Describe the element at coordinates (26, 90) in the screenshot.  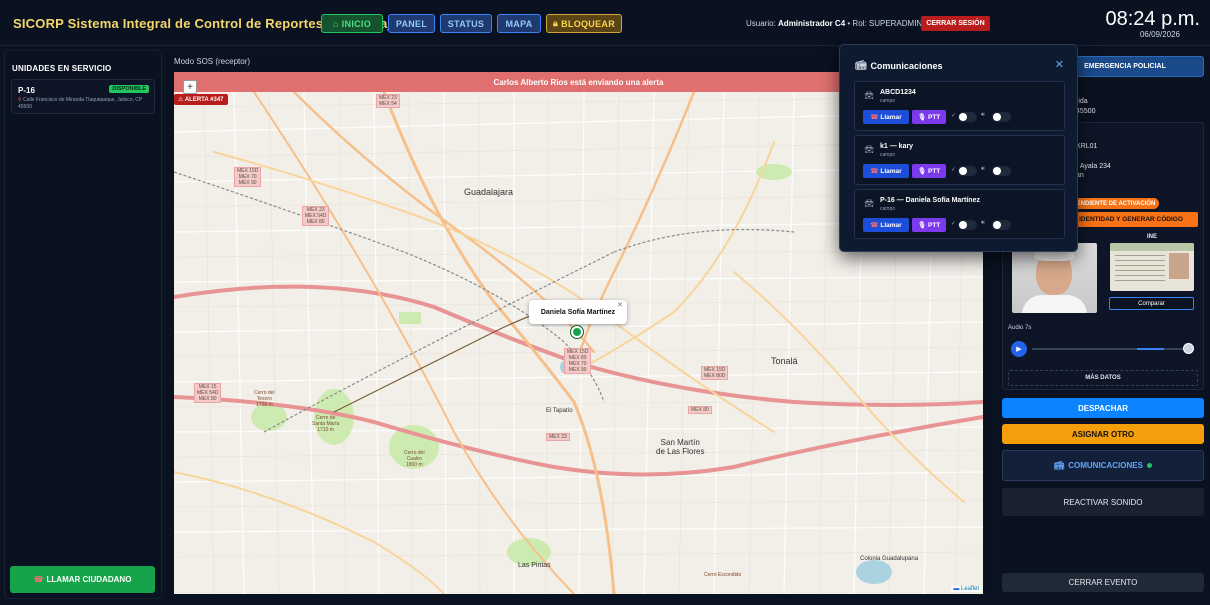
I see `unit-id: P-16` at that location.